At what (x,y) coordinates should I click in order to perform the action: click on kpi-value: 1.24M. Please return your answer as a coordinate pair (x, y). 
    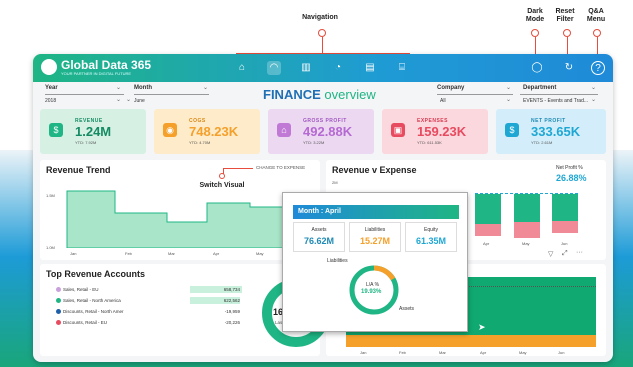
    Looking at the image, I should click on (93, 131).